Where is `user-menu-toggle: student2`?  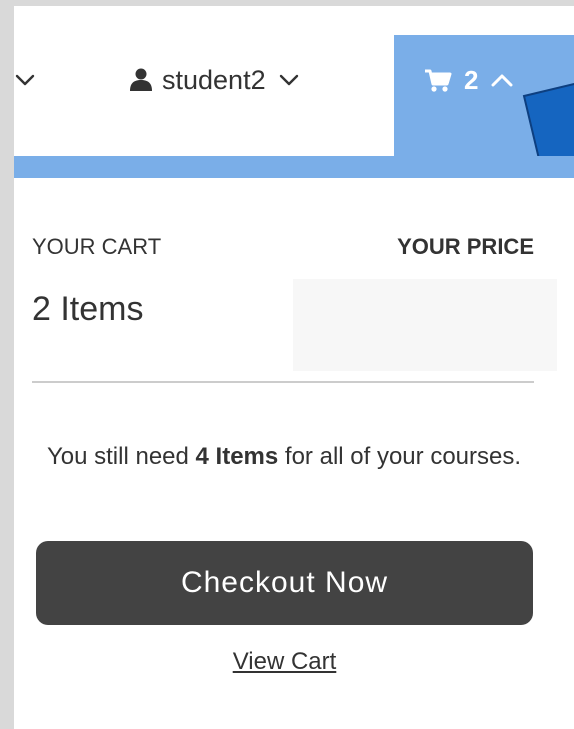
user-menu-toggle: student2 is located at coordinates (214, 80).